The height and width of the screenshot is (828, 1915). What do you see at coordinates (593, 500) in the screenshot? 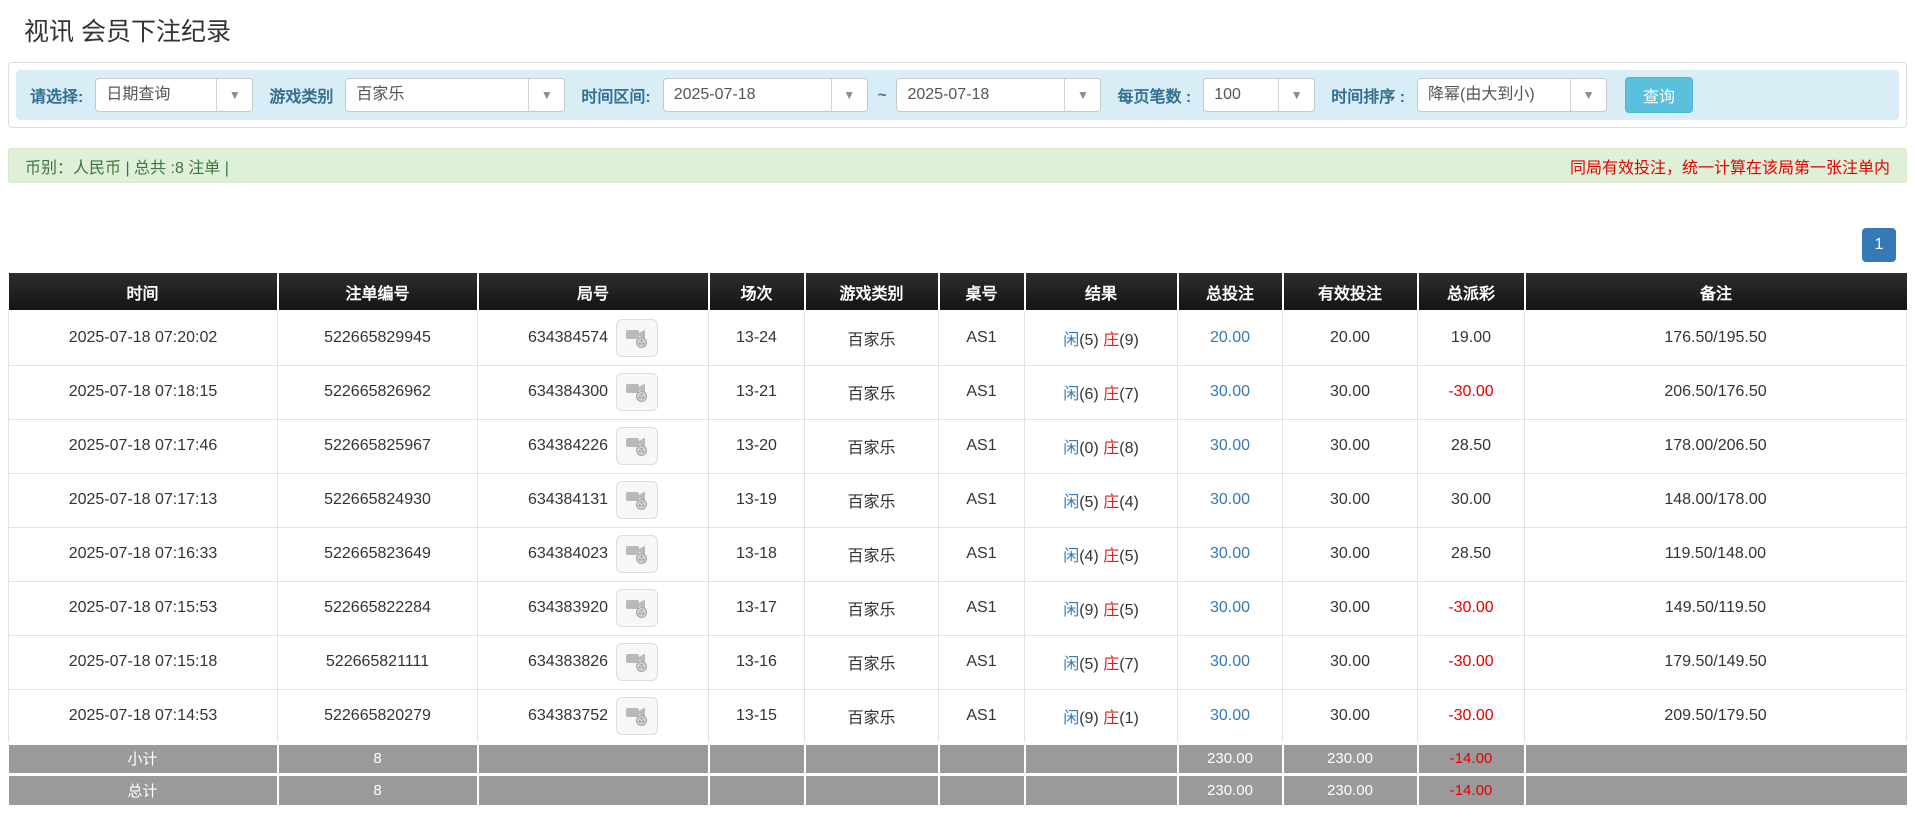
I see `round-id-cell: 634384131` at bounding box center [593, 500].